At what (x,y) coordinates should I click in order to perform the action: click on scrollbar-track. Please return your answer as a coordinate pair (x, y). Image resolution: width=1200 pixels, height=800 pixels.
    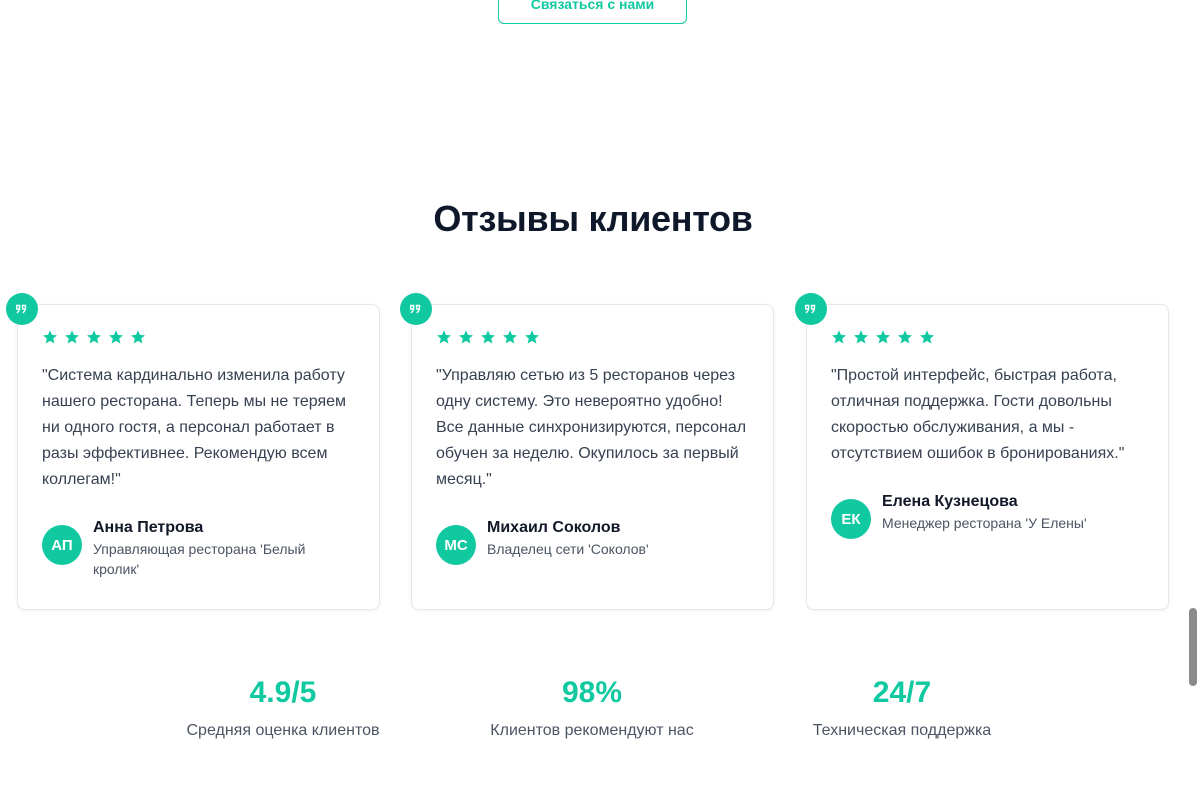
    Looking at the image, I should click on (1193, 400).